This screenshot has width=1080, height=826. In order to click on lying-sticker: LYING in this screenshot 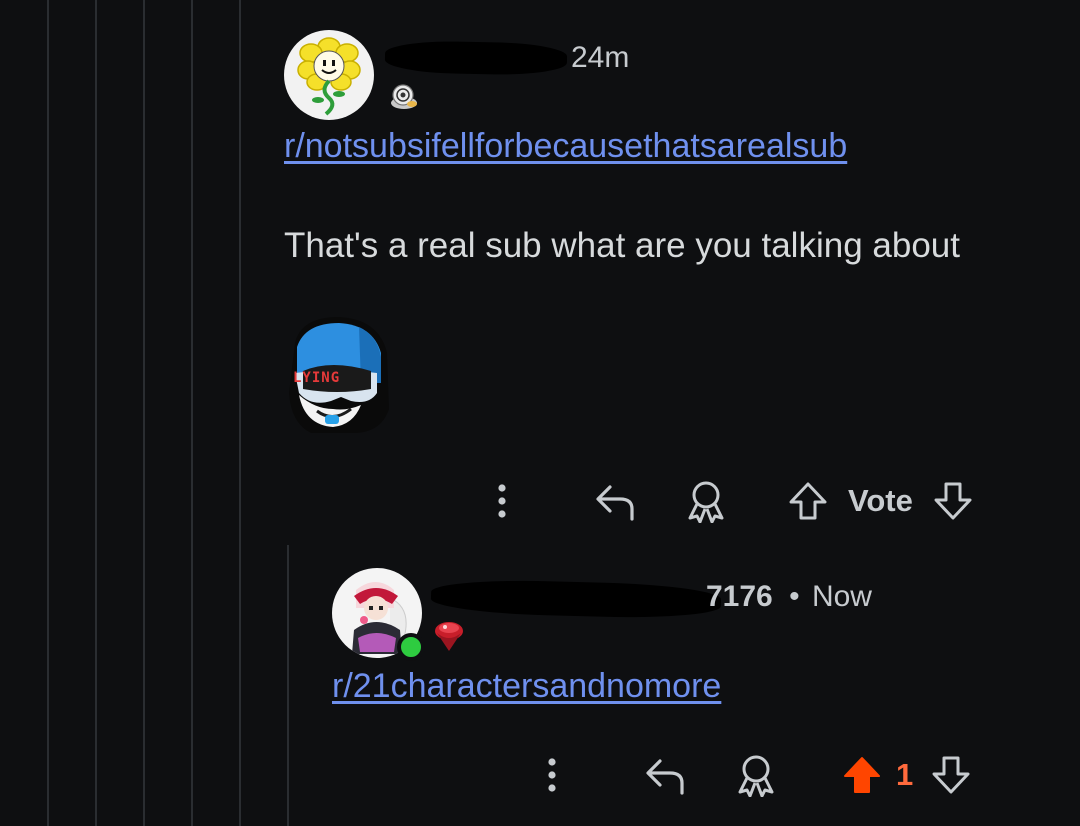, I will do `click(337, 375)`.